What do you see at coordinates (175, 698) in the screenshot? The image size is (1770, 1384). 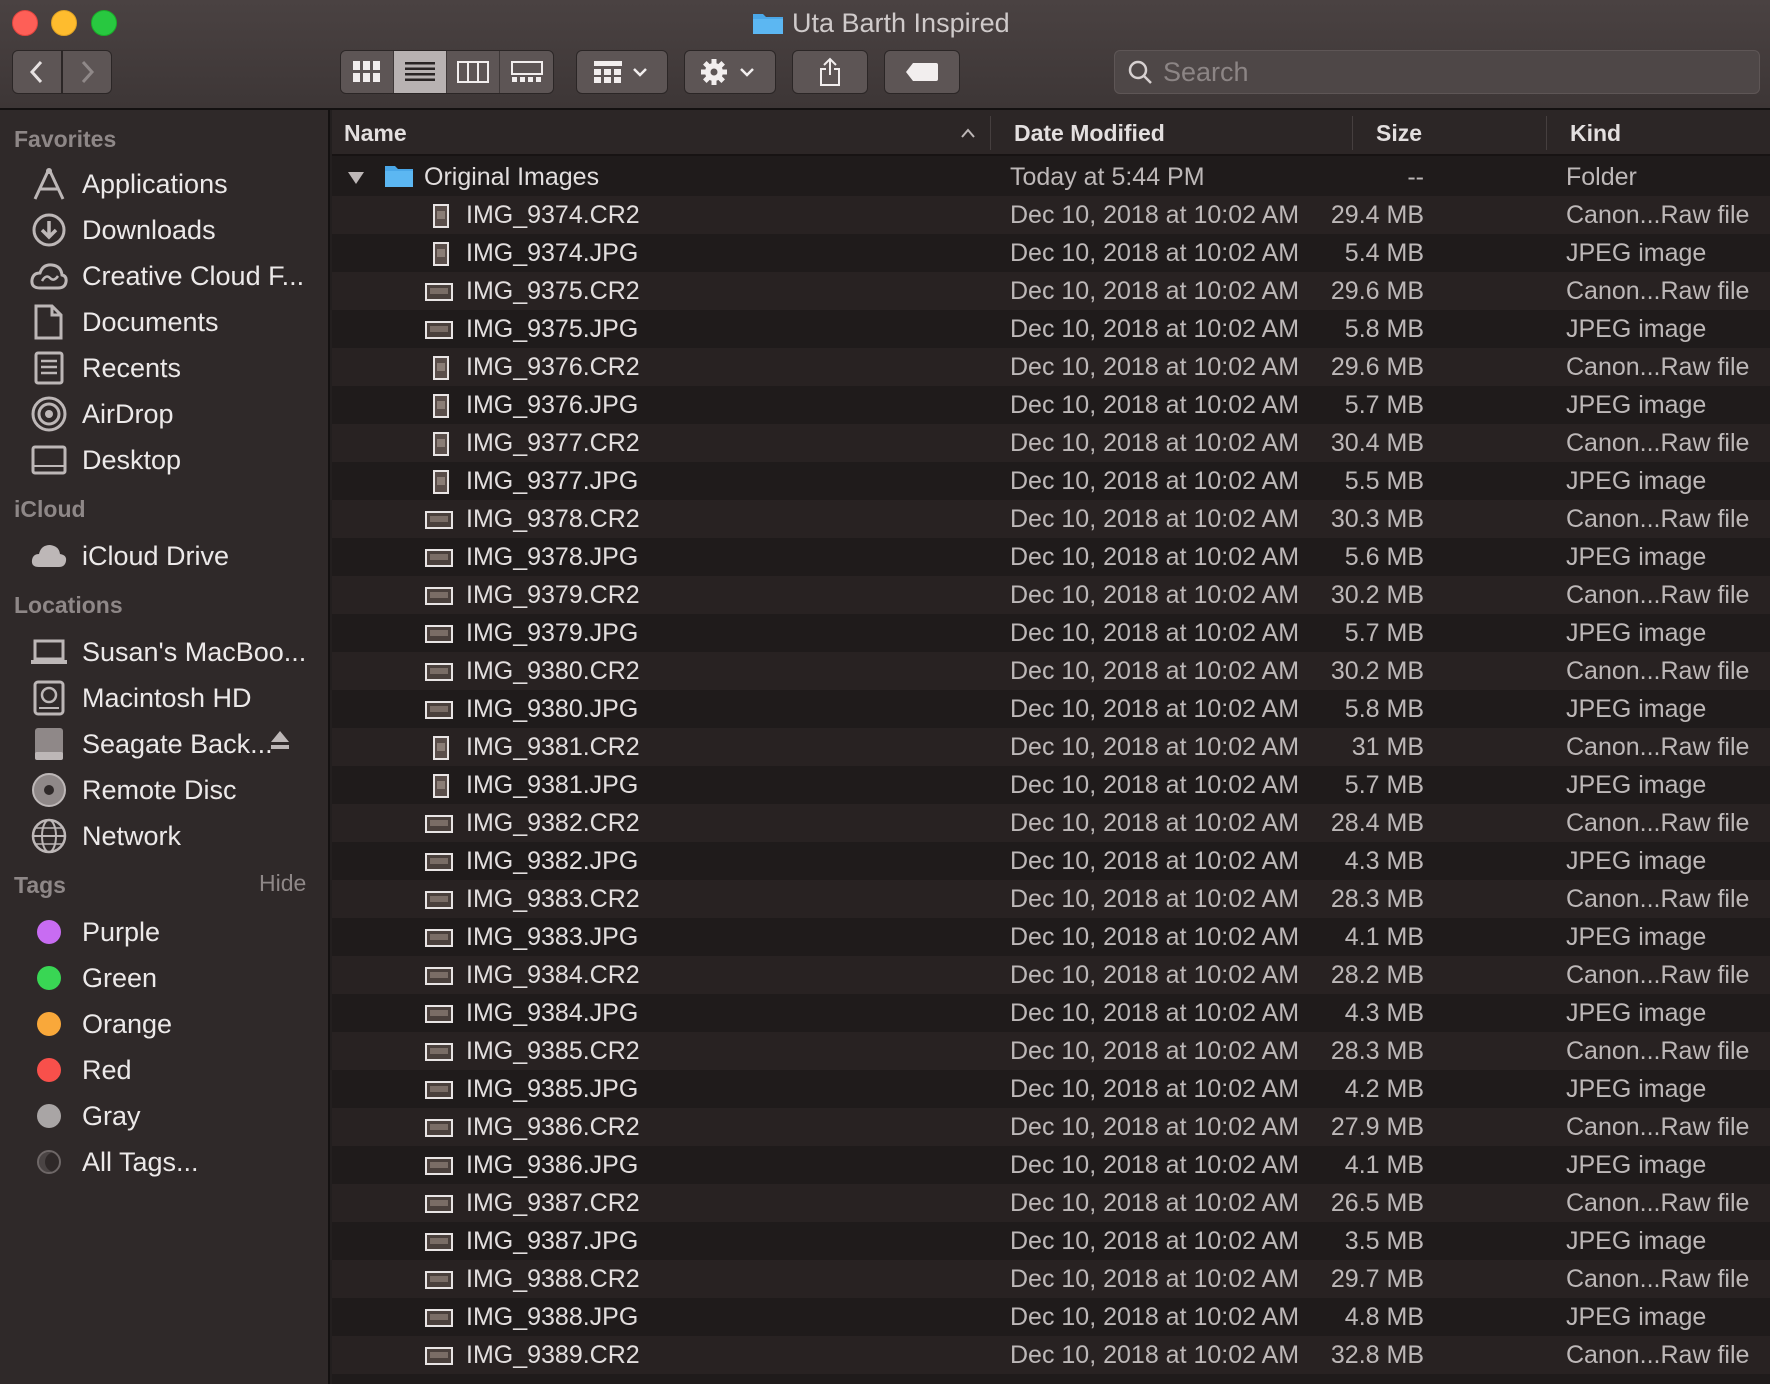 I see `sidebar-item-macintosh-hd: Macintosh HD` at bounding box center [175, 698].